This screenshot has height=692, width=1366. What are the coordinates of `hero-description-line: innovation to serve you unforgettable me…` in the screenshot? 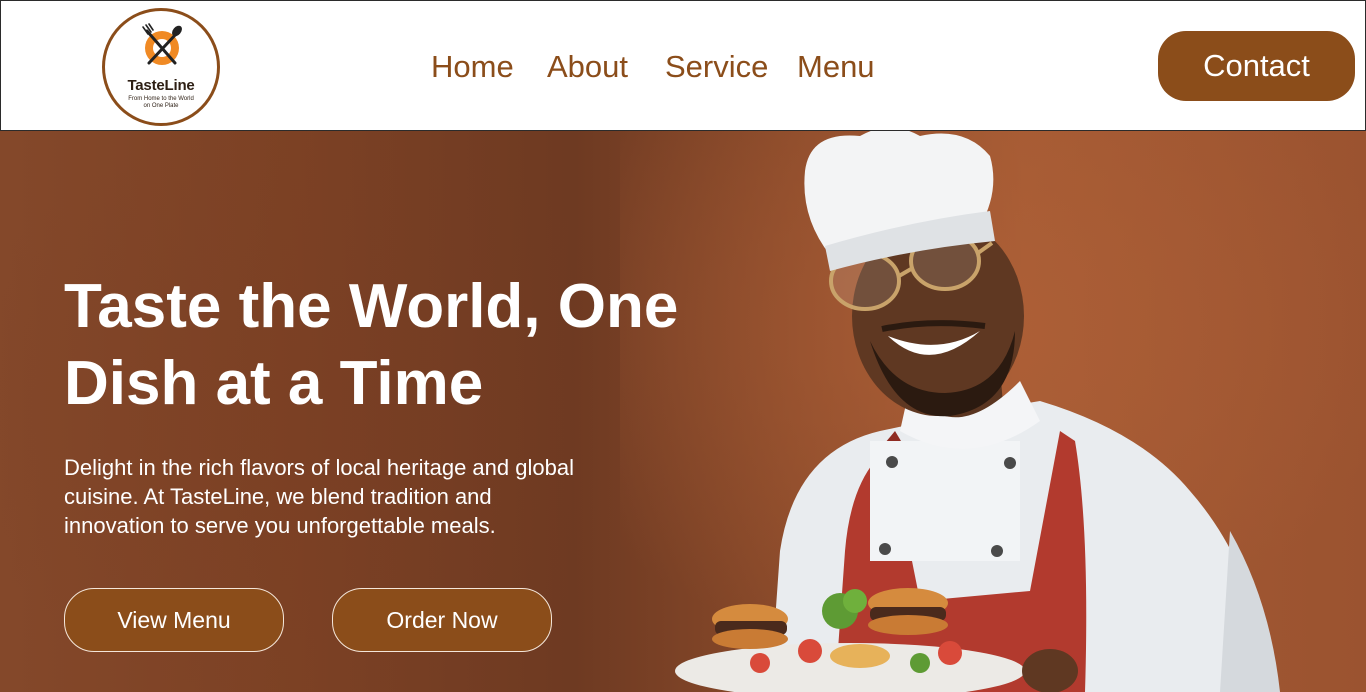 It's located at (280, 525).